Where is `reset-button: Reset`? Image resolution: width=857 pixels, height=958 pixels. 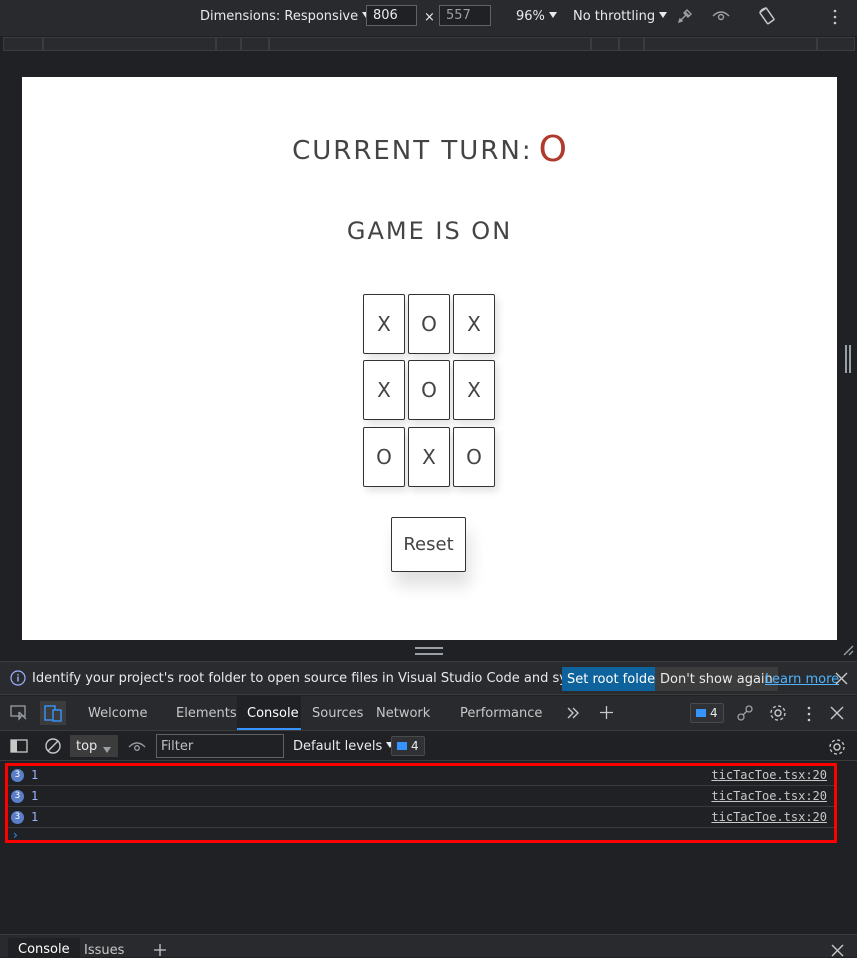 reset-button: Reset is located at coordinates (428, 544).